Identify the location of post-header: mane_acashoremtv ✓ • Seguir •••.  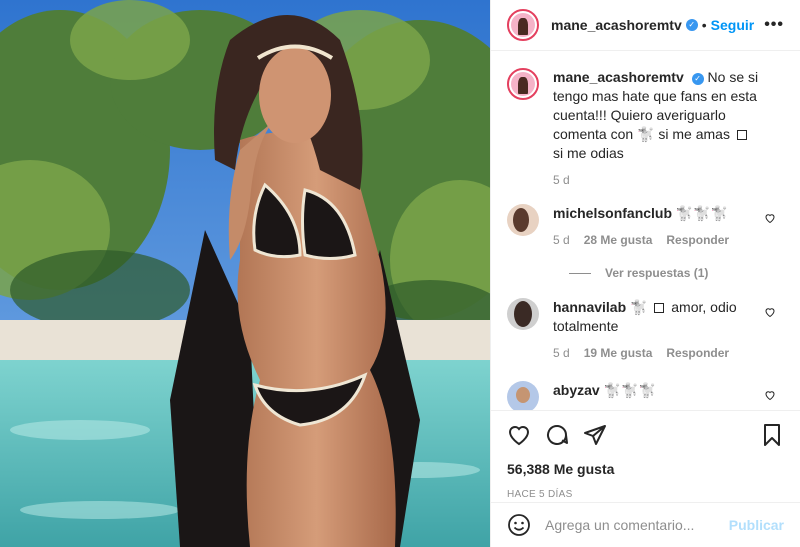
(645, 25).